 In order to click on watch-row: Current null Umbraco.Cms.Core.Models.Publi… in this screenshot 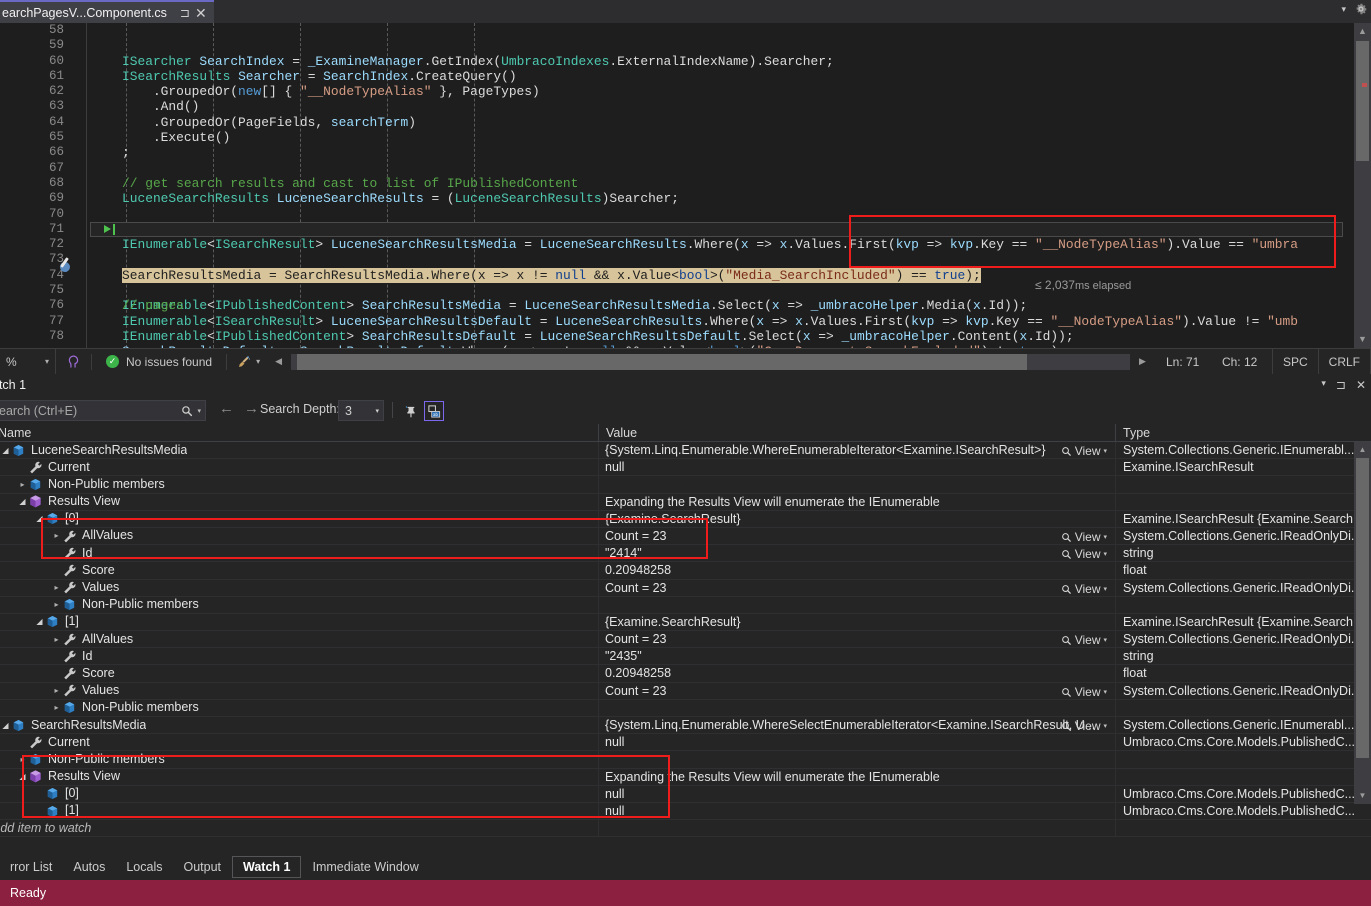, I will do `click(685, 743)`.